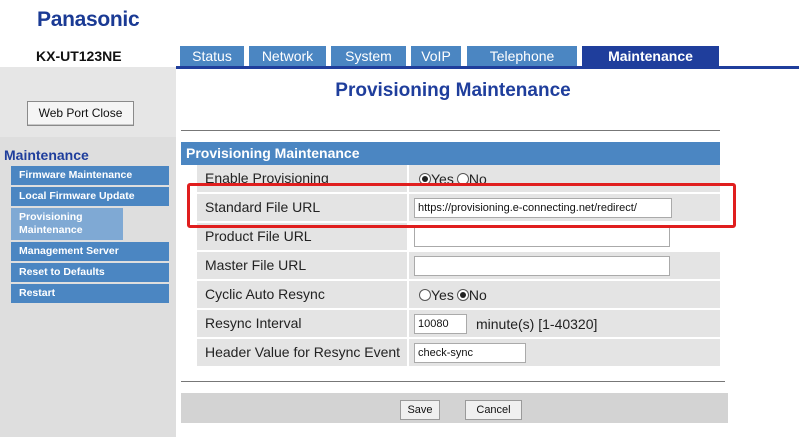 Image resolution: width=799 pixels, height=437 pixels. Describe the element at coordinates (46, 155) in the screenshot. I see `sidebar-section-title: Maintenance` at that location.